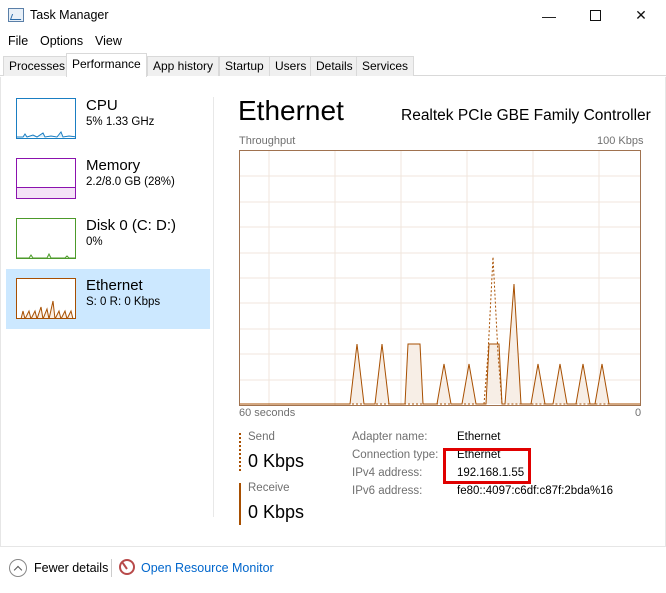  Describe the element at coordinates (387, 491) in the screenshot. I see `ipv6-label: IPv6 address:` at that location.